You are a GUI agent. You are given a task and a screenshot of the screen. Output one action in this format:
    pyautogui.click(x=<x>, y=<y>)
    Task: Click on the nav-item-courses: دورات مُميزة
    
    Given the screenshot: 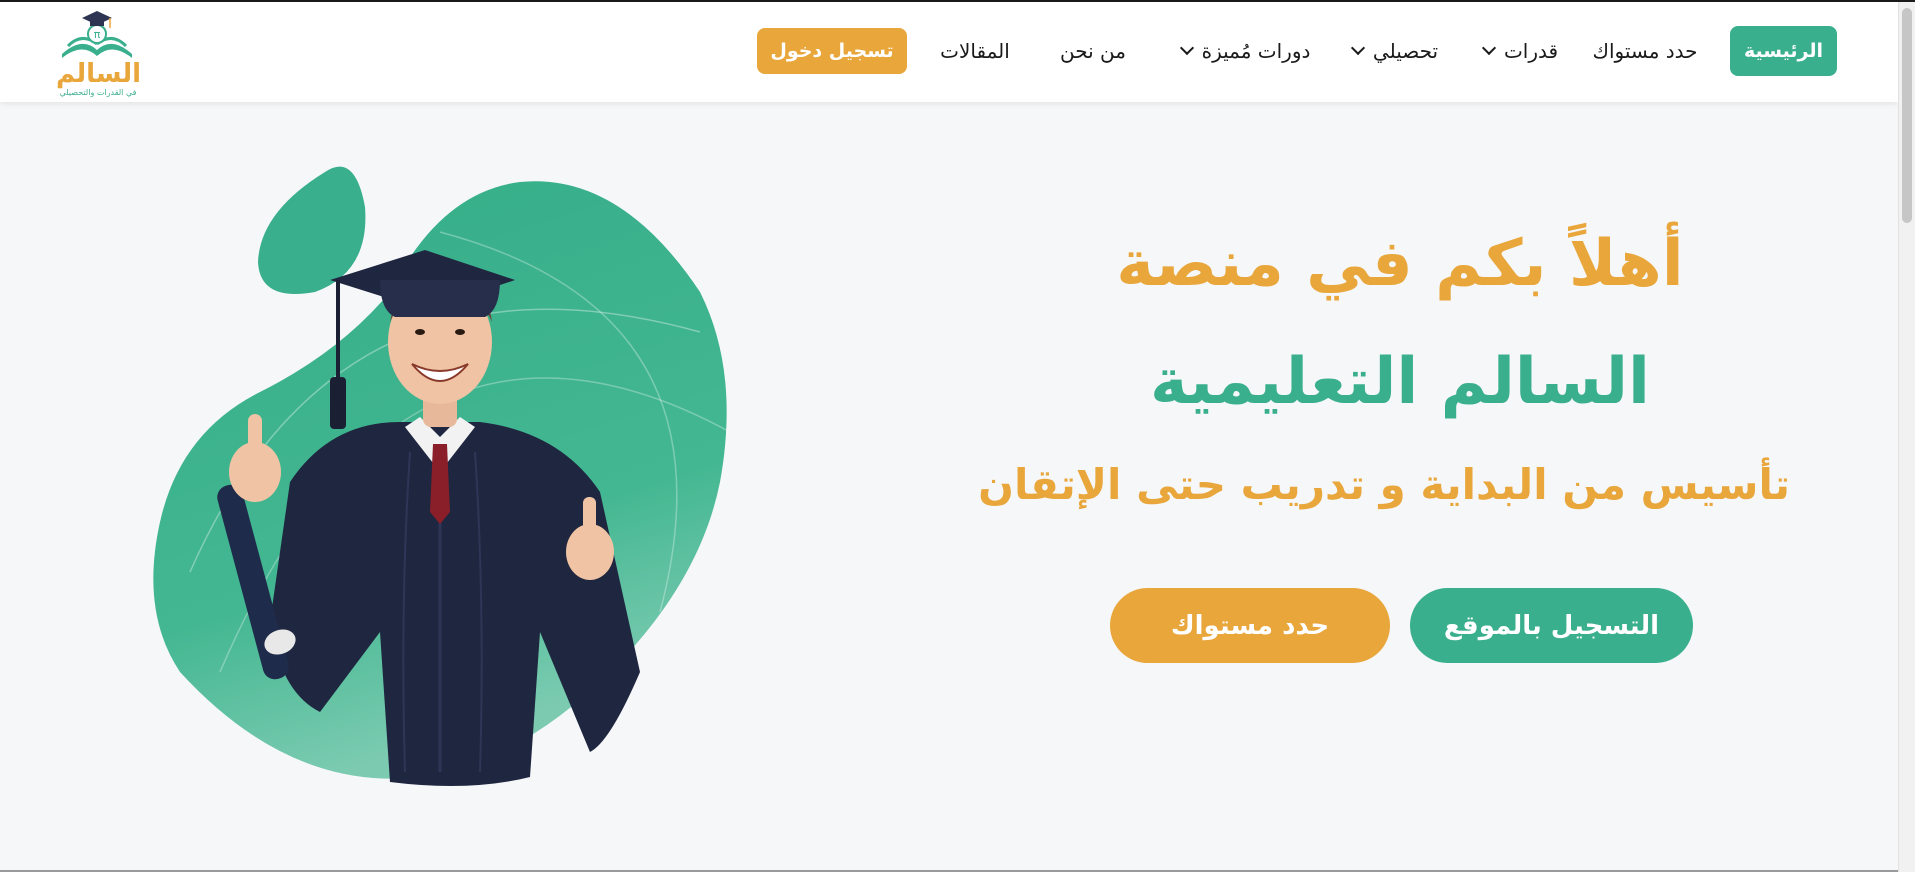 What is the action you would take?
    pyautogui.click(x=1243, y=51)
    